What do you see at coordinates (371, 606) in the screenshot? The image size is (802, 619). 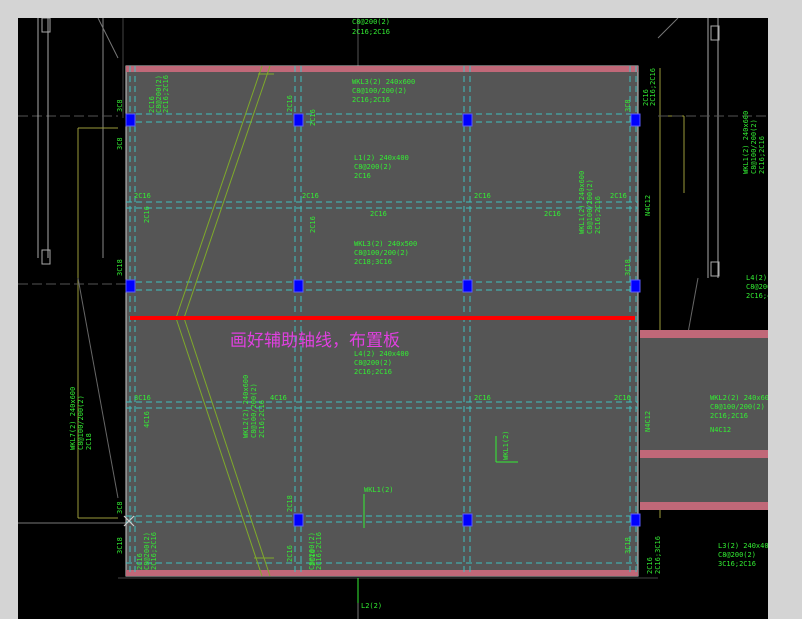 I see `beam-label: L2(2)` at bounding box center [371, 606].